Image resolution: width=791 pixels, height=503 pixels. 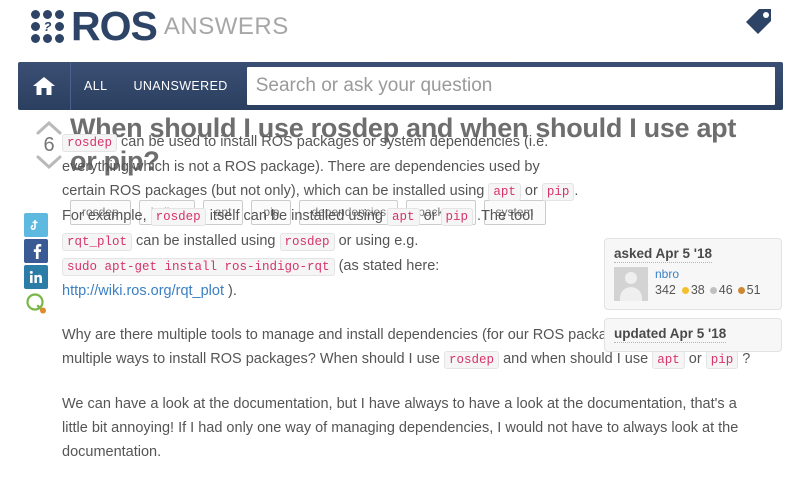 I want to click on home-button, so click(x=44, y=86).